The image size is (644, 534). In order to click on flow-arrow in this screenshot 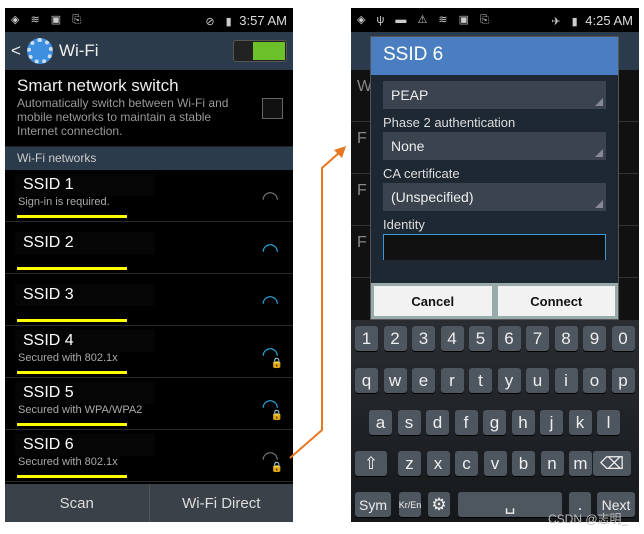, I will do `click(317, 302)`.